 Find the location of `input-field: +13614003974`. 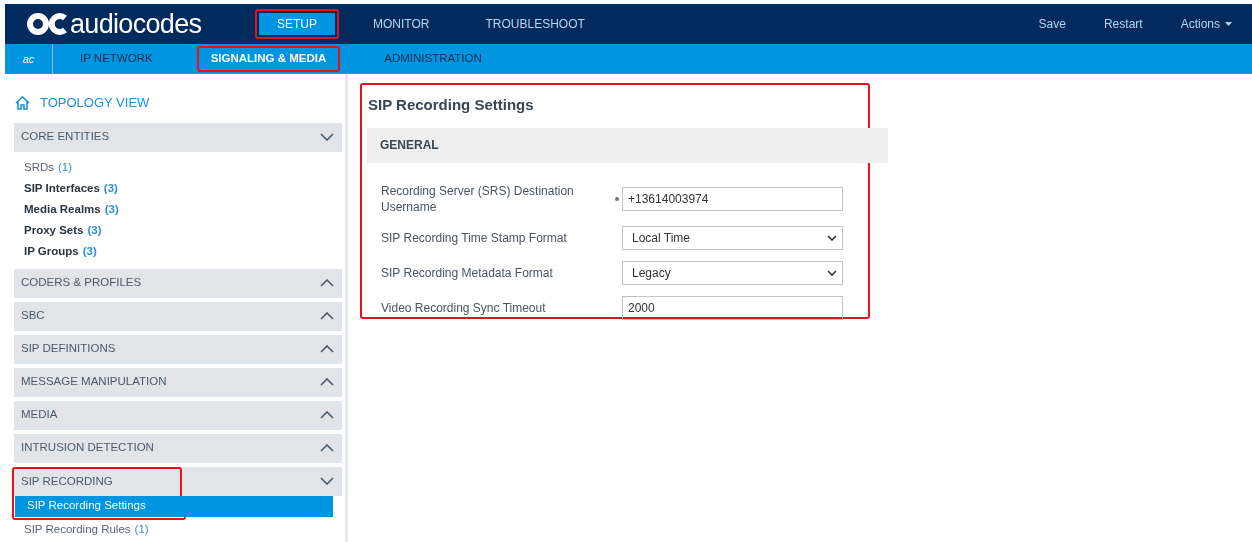

input-field: +13614003974 is located at coordinates (732, 198).